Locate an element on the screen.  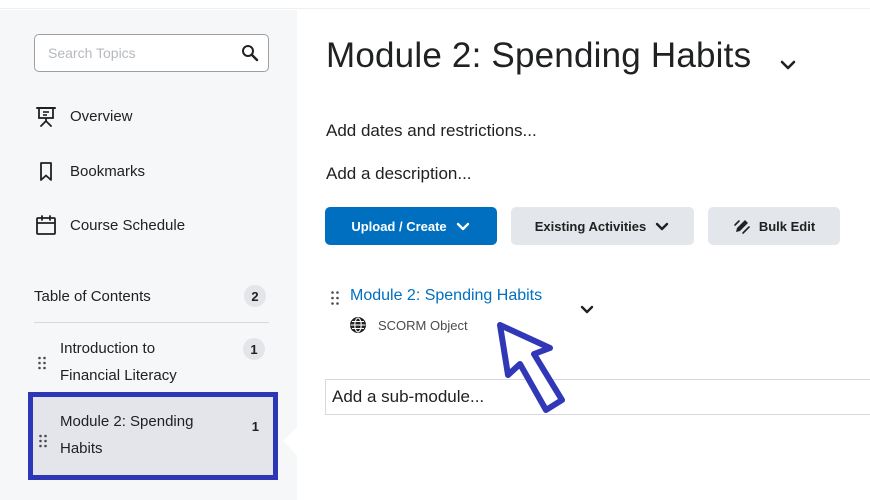
add-submodule-input is located at coordinates (598, 397).